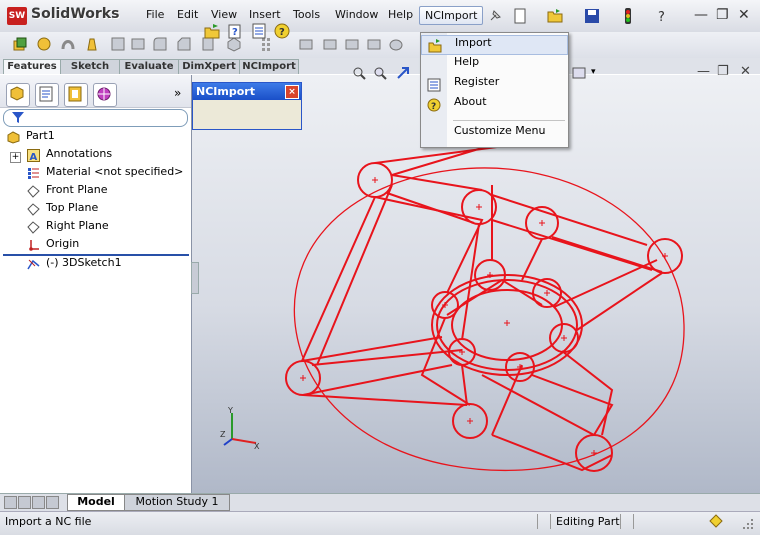  What do you see at coordinates (90, 66) in the screenshot?
I see `tab-sketch: Sketch` at bounding box center [90, 66].